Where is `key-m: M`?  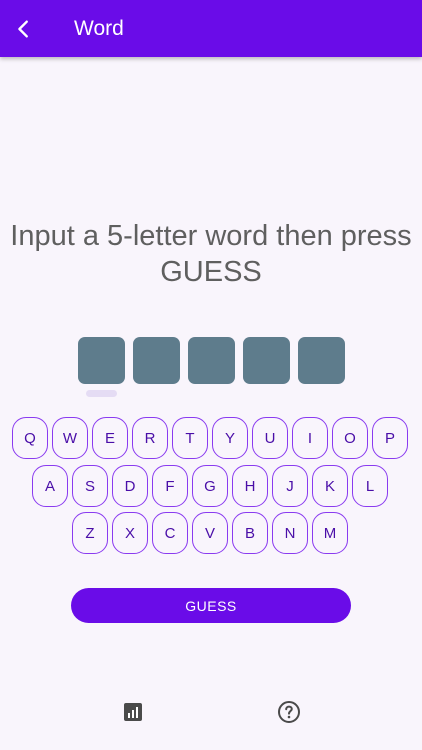
key-m: M is located at coordinates (330, 533).